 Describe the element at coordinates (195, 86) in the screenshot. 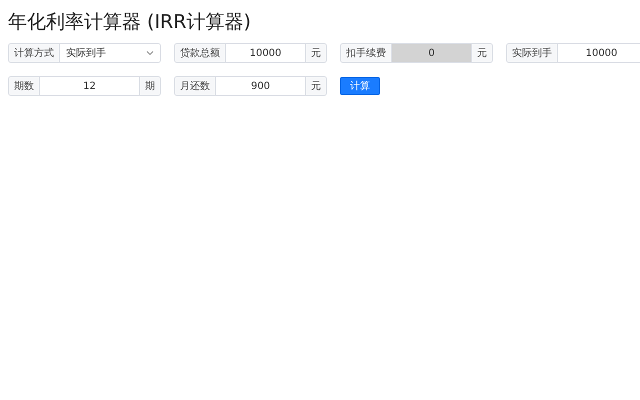

I see `field-label: 月还数` at that location.